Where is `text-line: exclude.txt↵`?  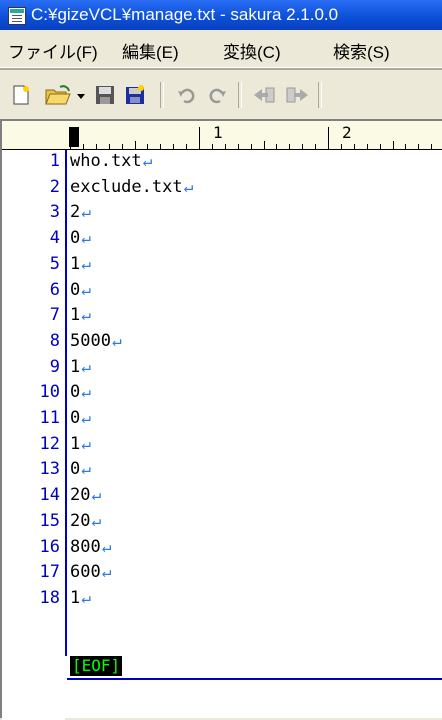
text-line: exclude.txt↵ is located at coordinates (131, 187).